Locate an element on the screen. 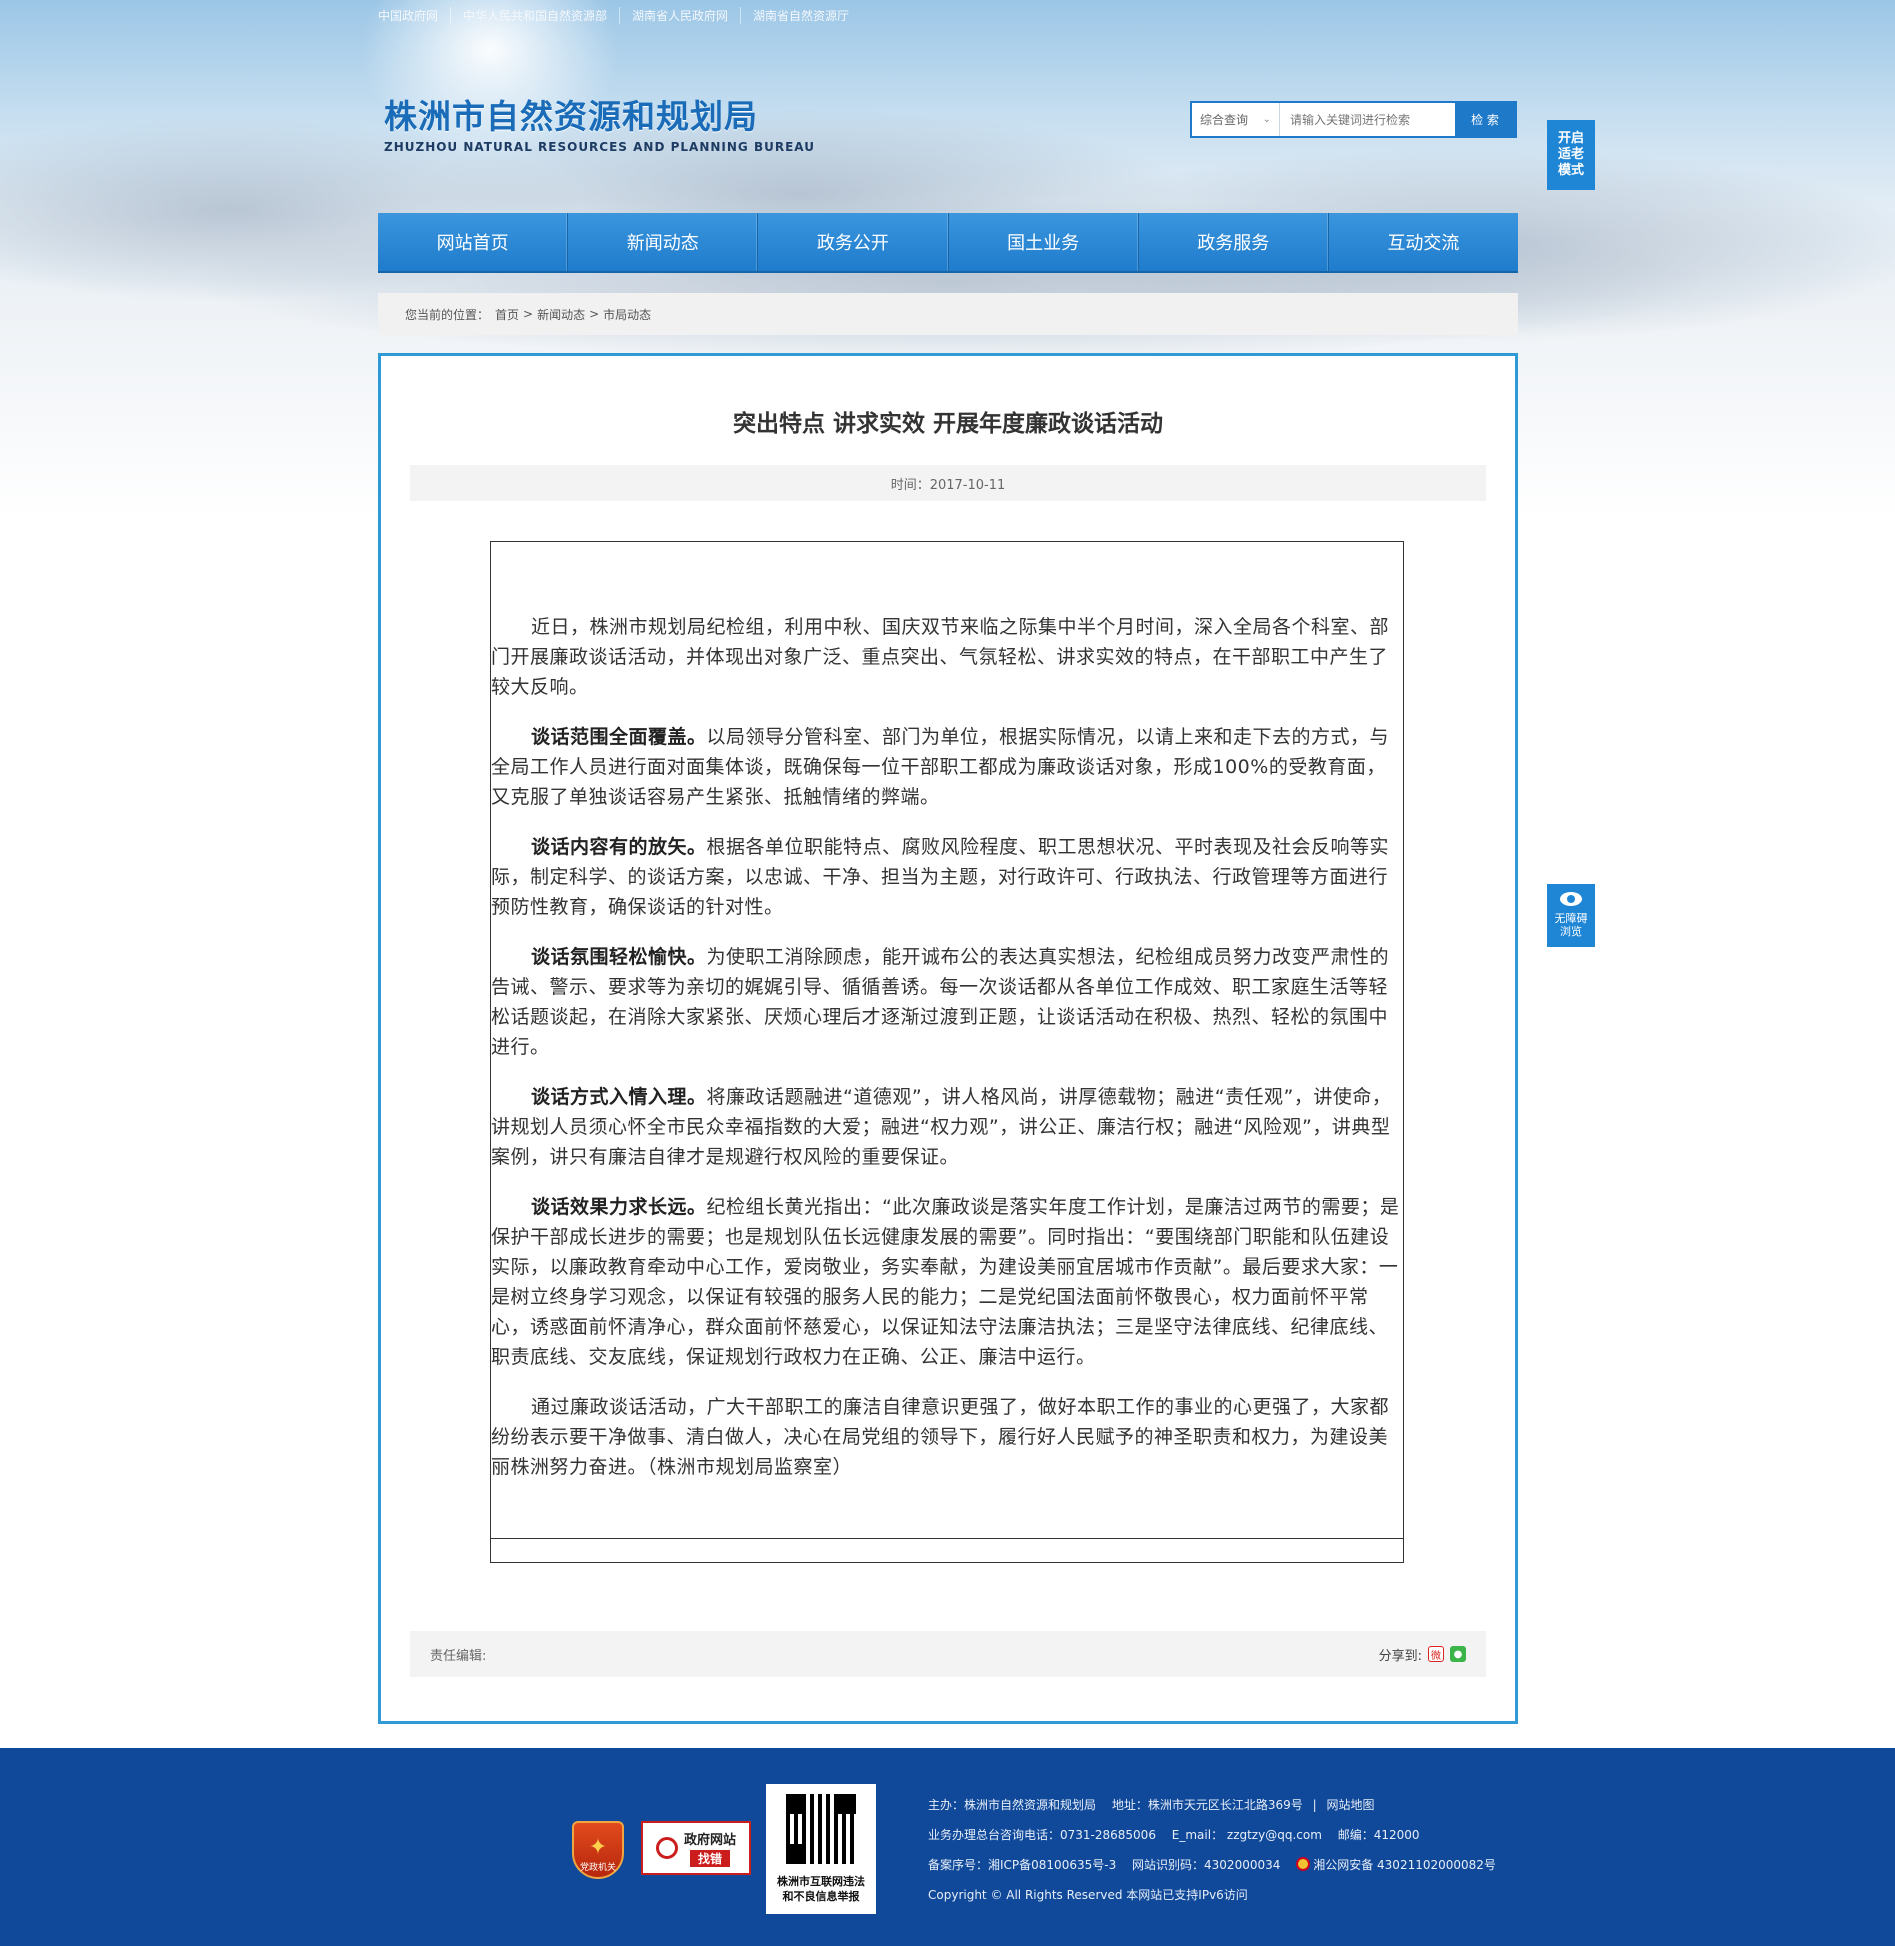 The height and width of the screenshot is (1946, 1895). search-input is located at coordinates (1367, 119).